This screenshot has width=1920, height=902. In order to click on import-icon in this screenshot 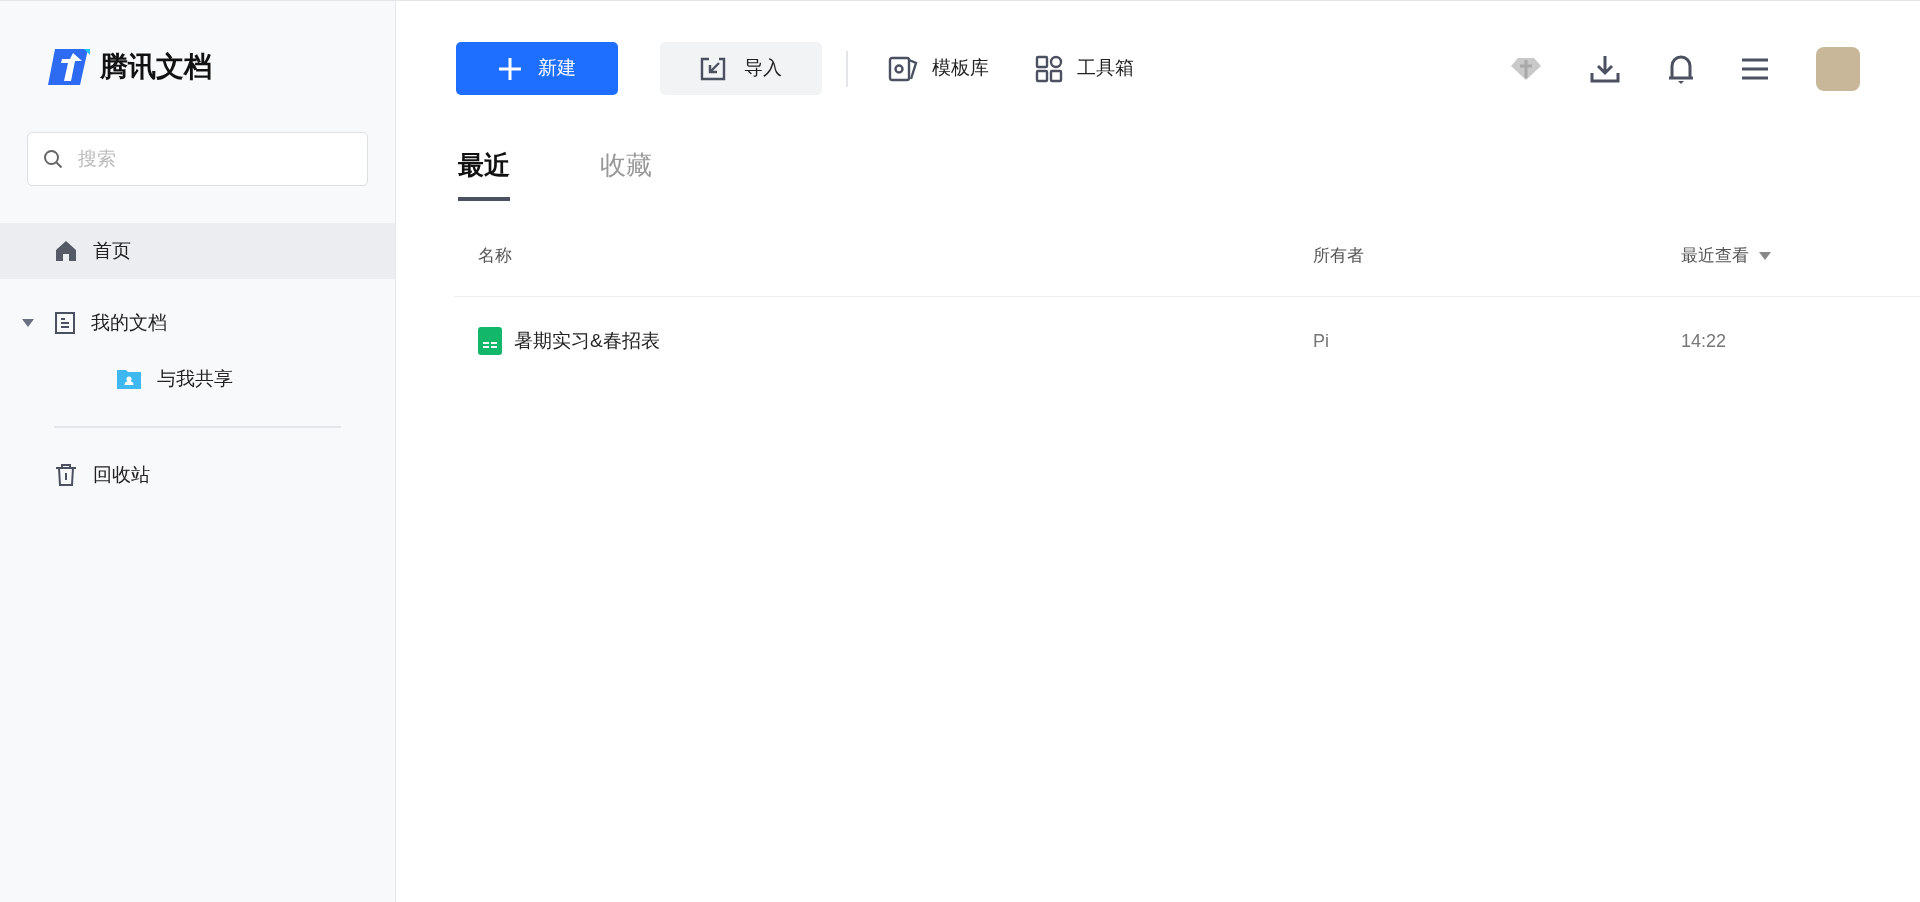, I will do `click(713, 68)`.